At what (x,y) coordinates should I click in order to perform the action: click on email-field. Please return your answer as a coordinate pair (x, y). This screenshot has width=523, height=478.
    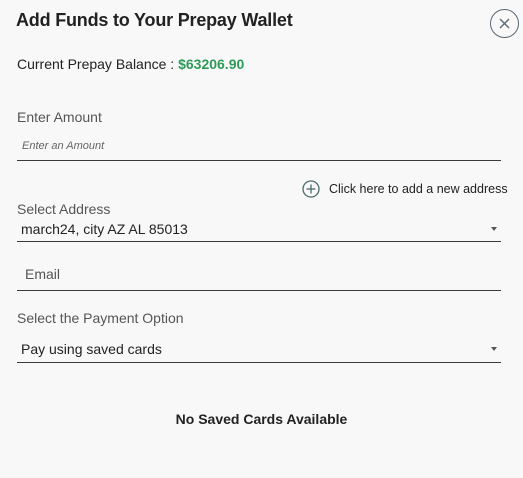
    Looking at the image, I should click on (259, 273).